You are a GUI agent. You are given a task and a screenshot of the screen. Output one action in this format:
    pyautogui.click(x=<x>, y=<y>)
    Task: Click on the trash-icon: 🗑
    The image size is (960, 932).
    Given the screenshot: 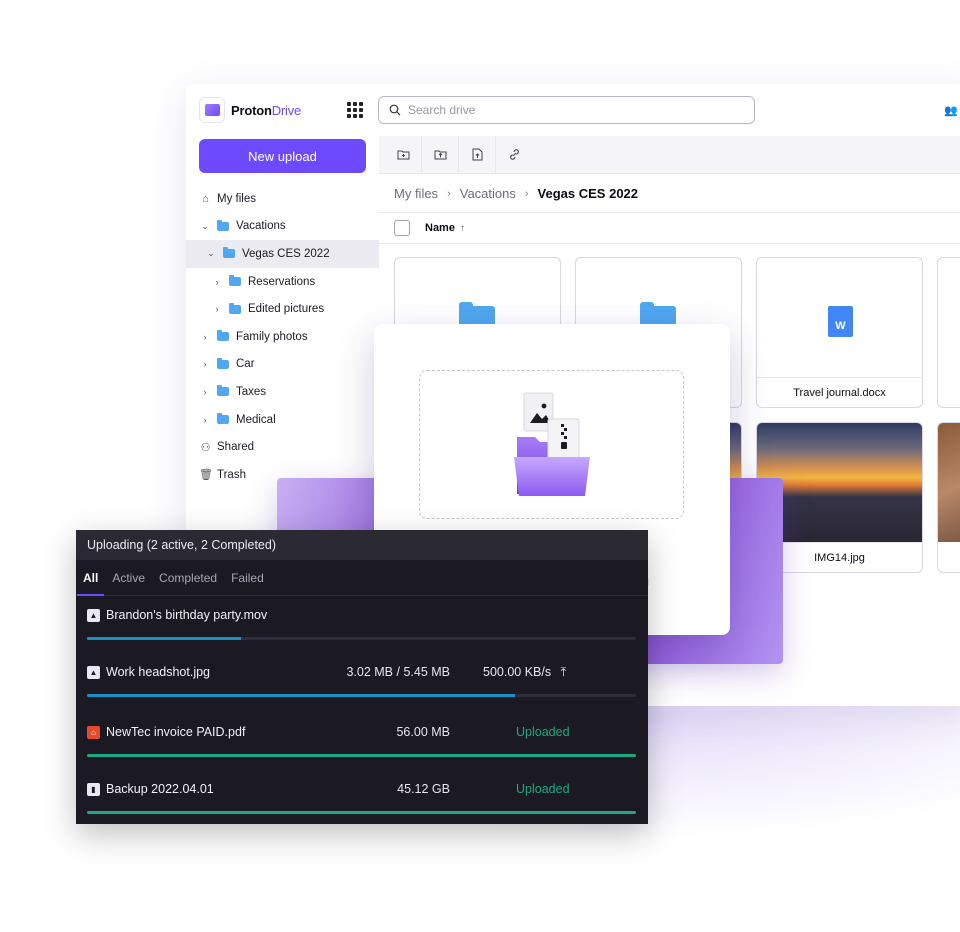 What is the action you would take?
    pyautogui.click(x=206, y=475)
    